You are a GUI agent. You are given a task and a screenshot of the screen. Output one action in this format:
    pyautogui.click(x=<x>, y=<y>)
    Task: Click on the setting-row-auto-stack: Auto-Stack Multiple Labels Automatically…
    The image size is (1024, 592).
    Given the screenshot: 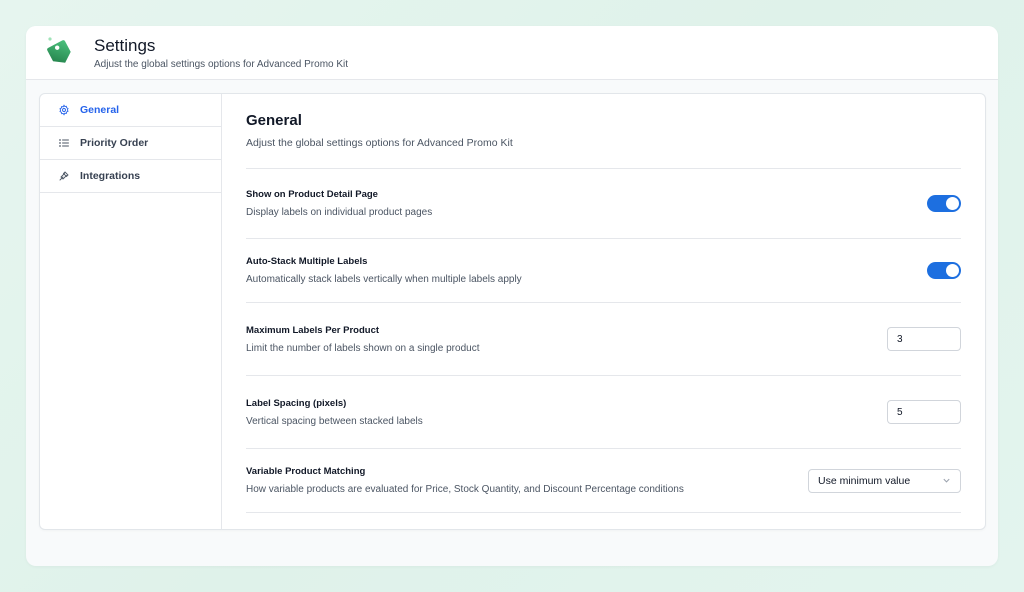 What is the action you would take?
    pyautogui.click(x=603, y=271)
    